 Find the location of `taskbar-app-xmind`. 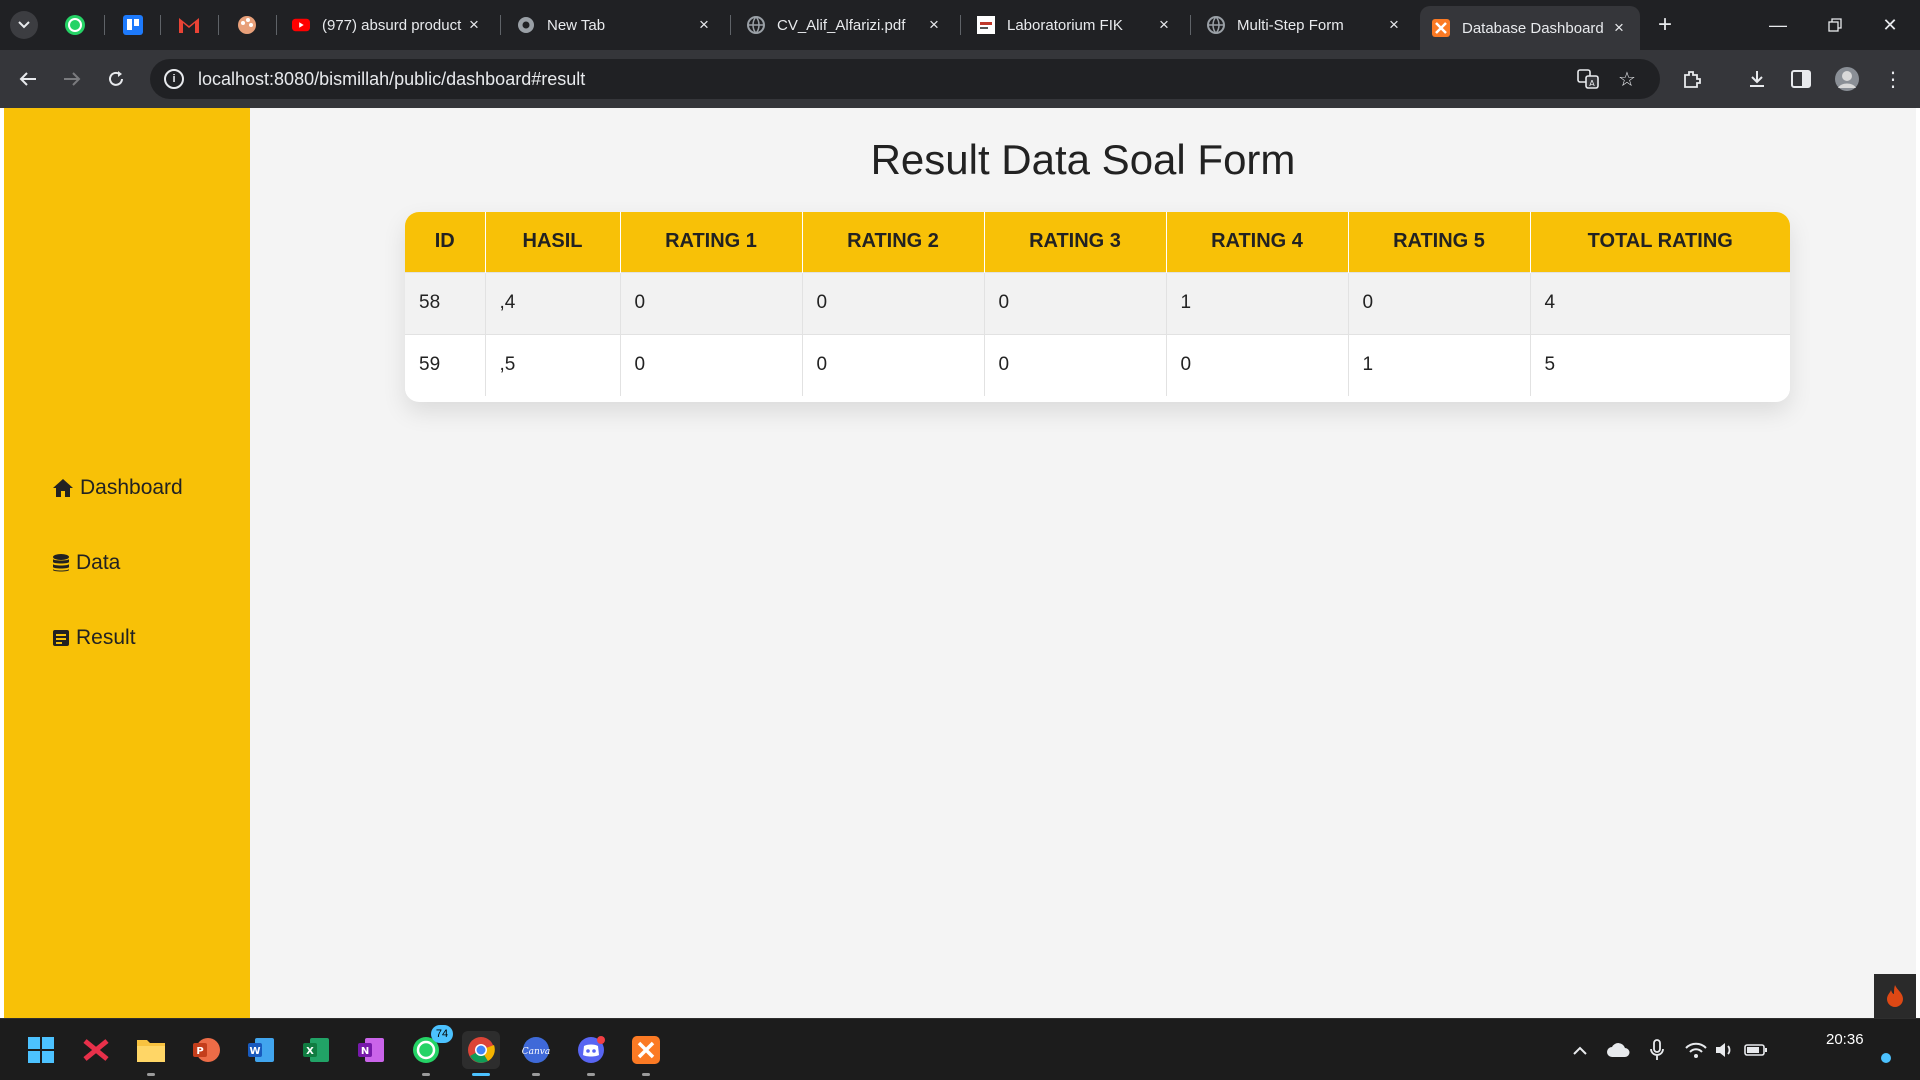

taskbar-app-xmind is located at coordinates (96, 1050).